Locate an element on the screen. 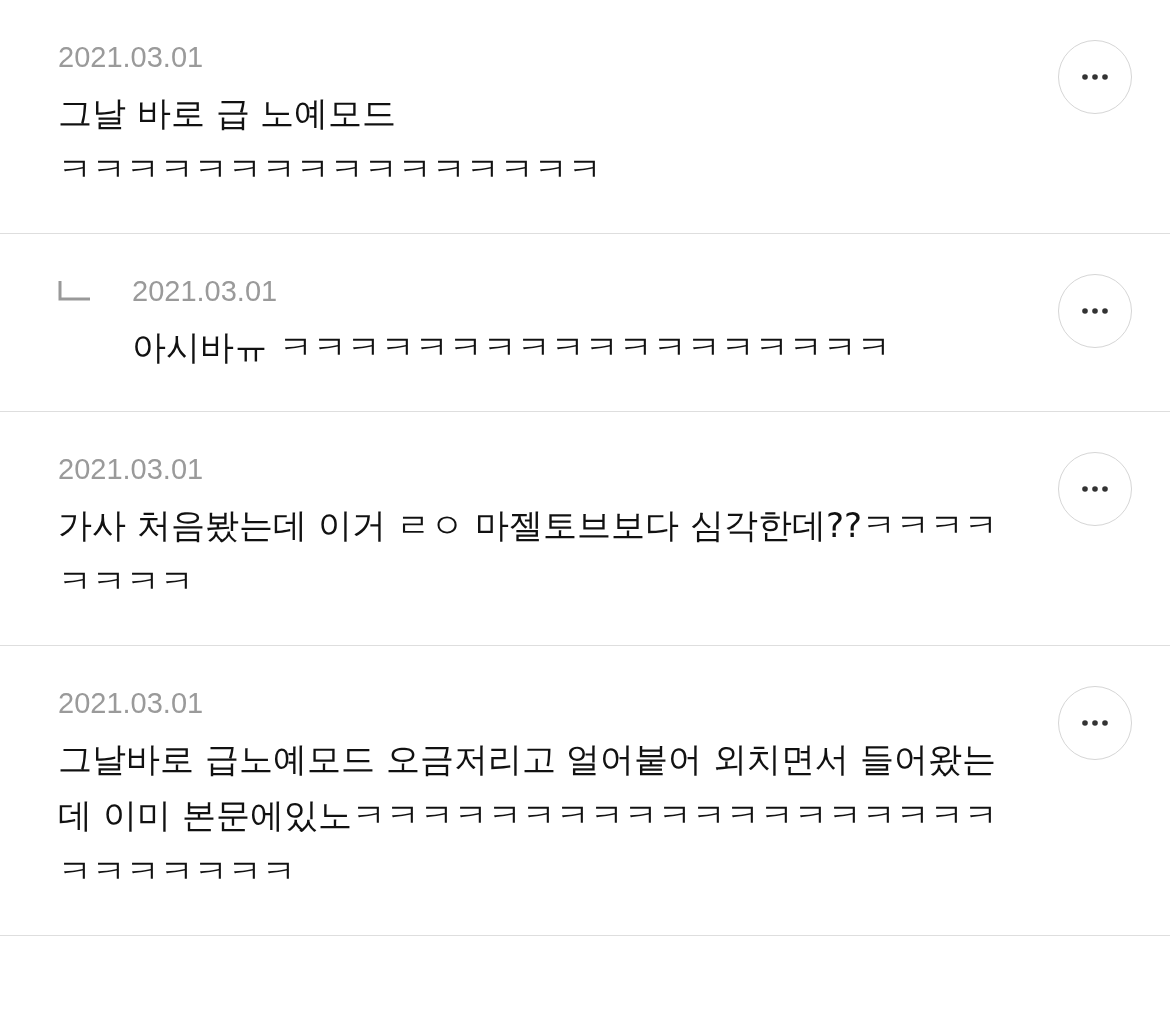 This screenshot has width=1170, height=1019. comment-text: 그날바로 급노예모드 오금저리고 얼어붙어 외치면서 들어왔는데 이미 본문에있노ㅋㅋㅋㅋㅋㅋㅋㅋㅋㅋㅋㅋㅋㅋㅋㅋㅋㅋㅋㅋㅋㅋㅋㅋㅋㅋ is located at coordinates (528, 815).